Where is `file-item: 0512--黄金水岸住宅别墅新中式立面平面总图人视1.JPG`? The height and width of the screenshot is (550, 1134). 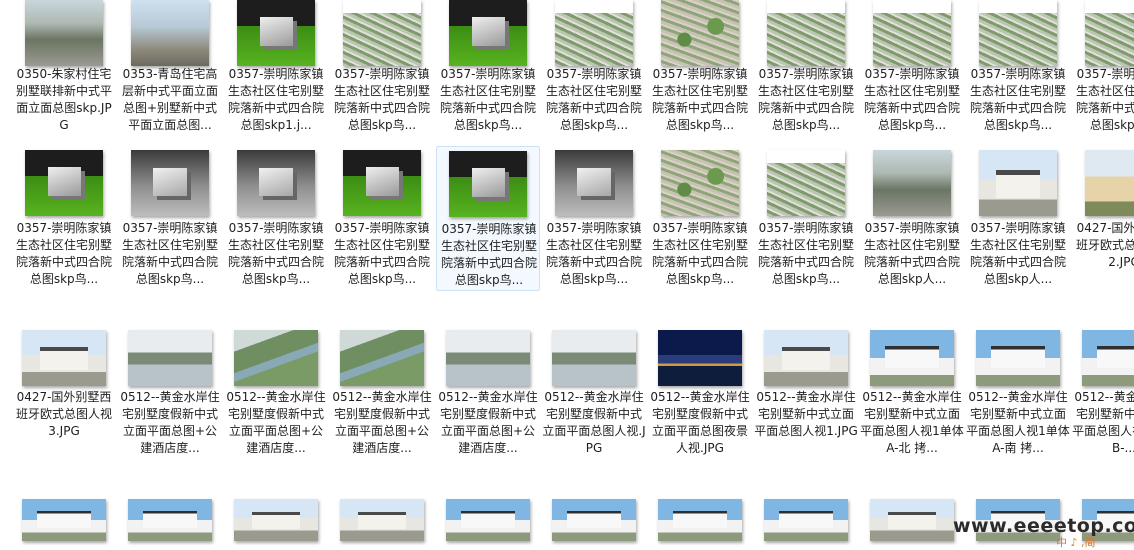 file-item: 0512--黄金水岸住宅别墅新中式立面平面总图人视1.JPG is located at coordinates (806, 389).